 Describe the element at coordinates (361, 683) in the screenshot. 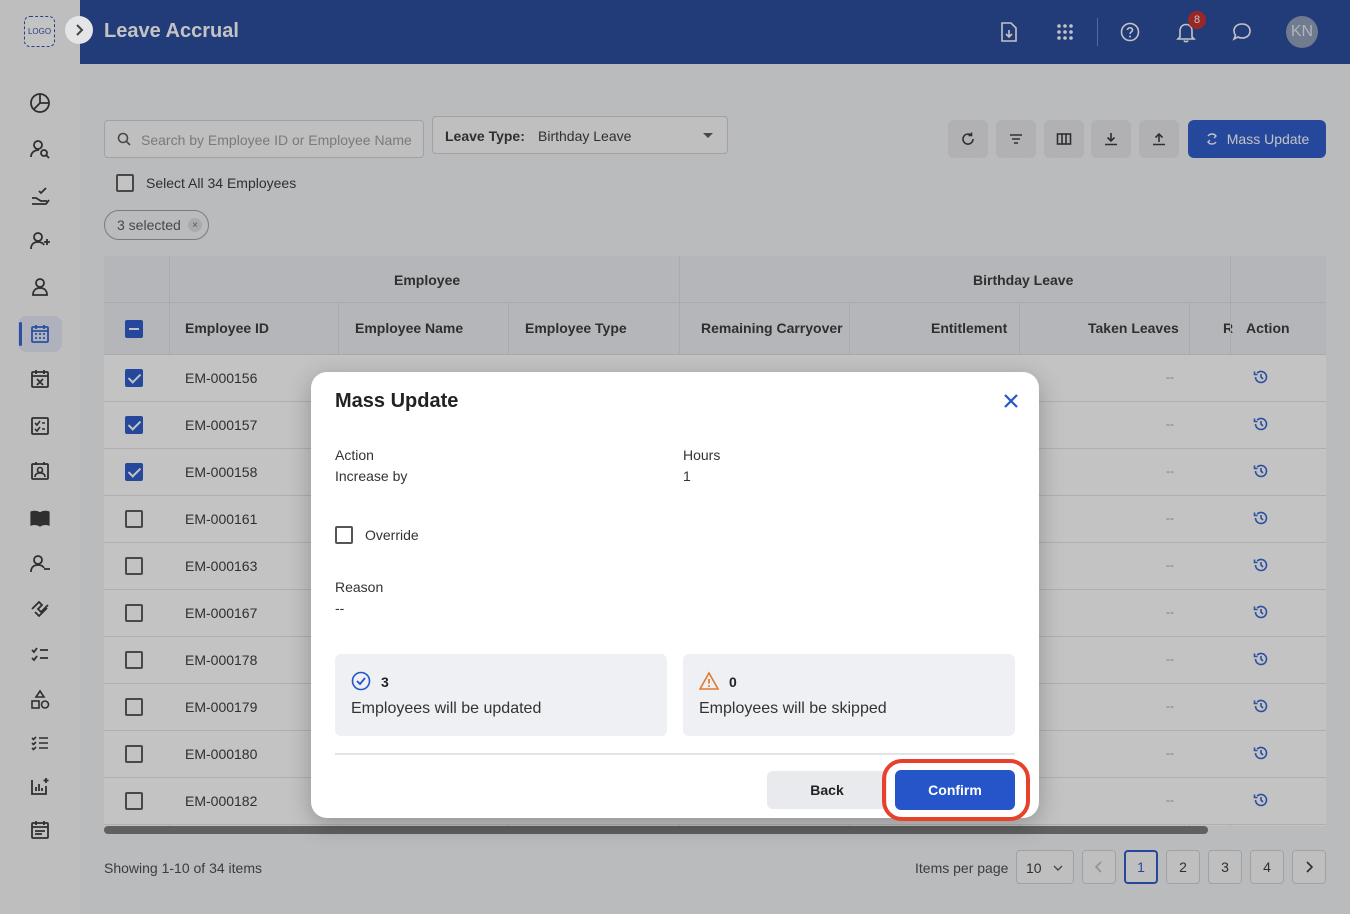

I see `check-circle-icon` at that location.